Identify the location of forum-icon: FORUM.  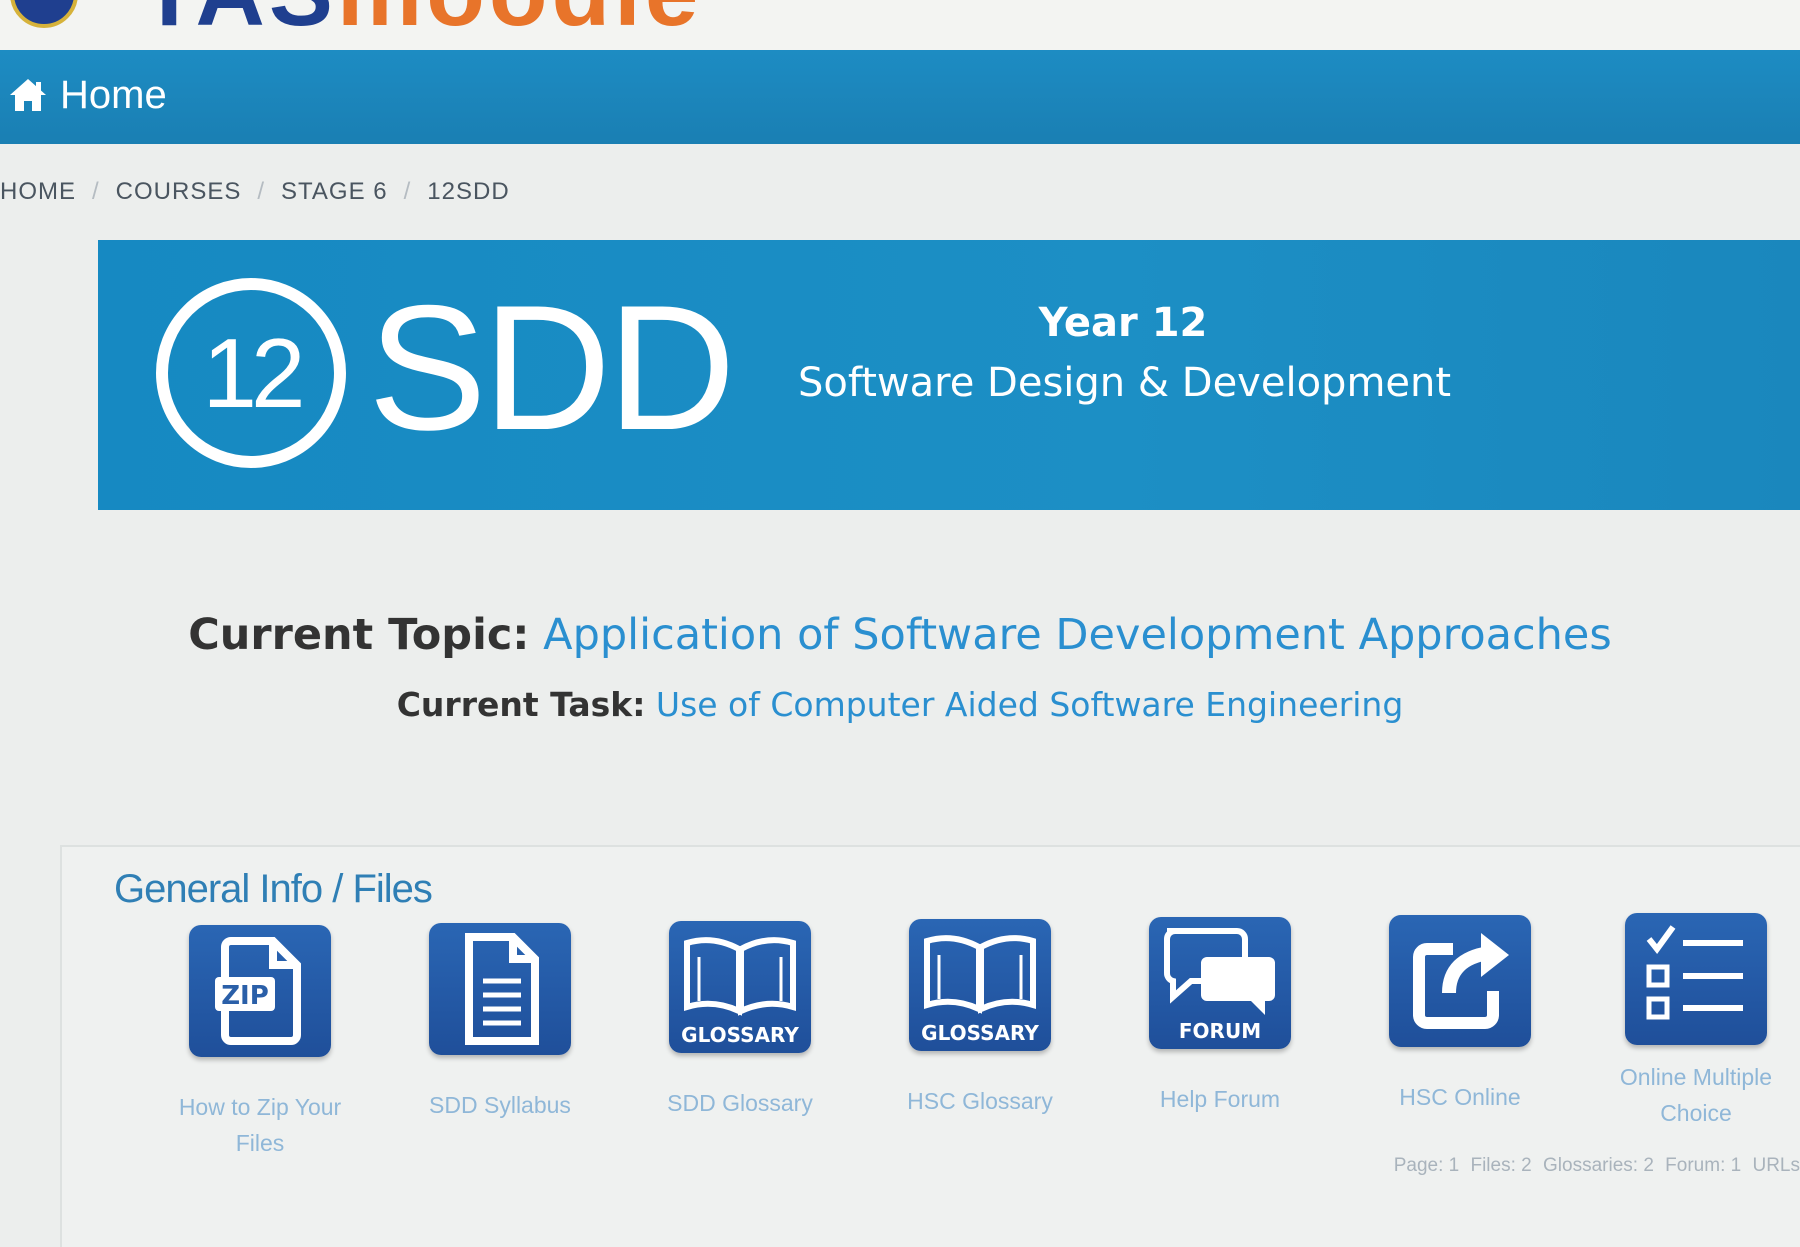
(1220, 983).